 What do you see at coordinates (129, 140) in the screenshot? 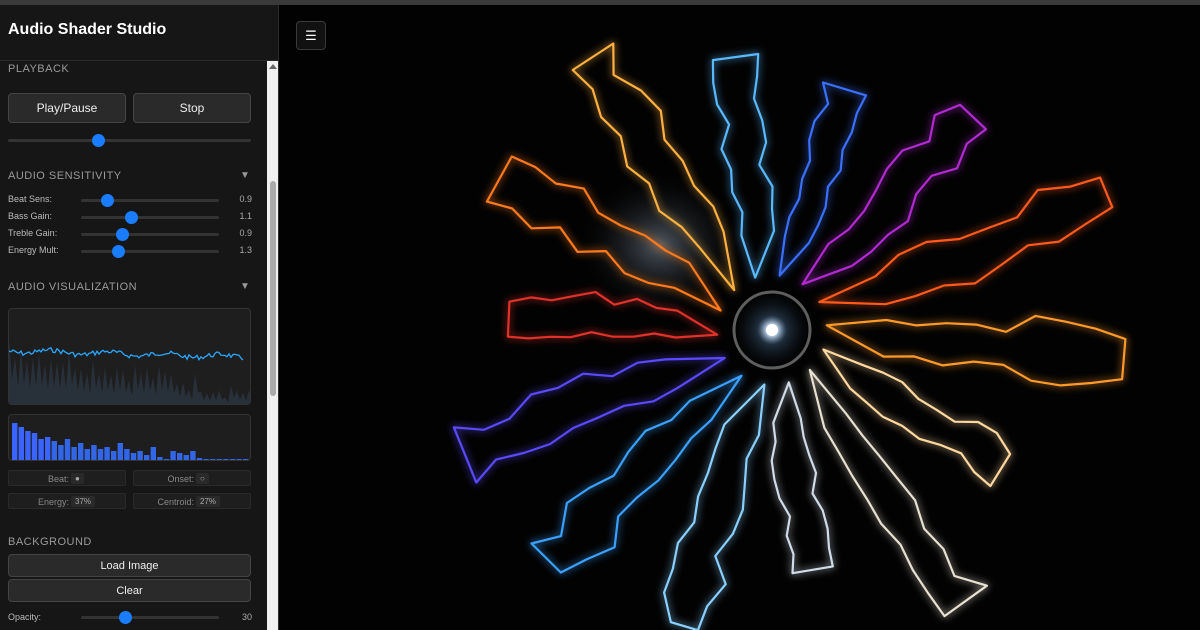
I see `playback-progress-track` at bounding box center [129, 140].